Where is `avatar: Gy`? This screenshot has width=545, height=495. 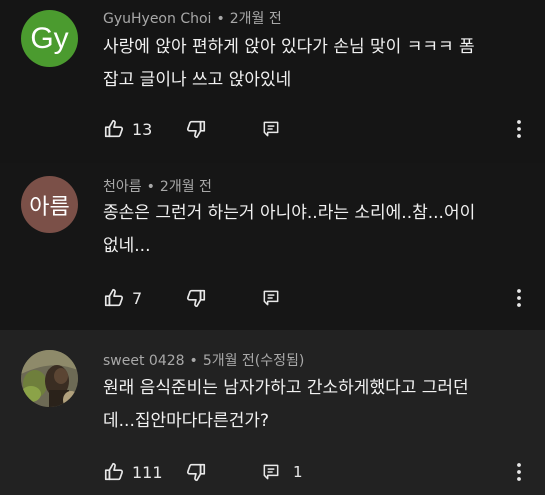 avatar: Gy is located at coordinates (49, 38).